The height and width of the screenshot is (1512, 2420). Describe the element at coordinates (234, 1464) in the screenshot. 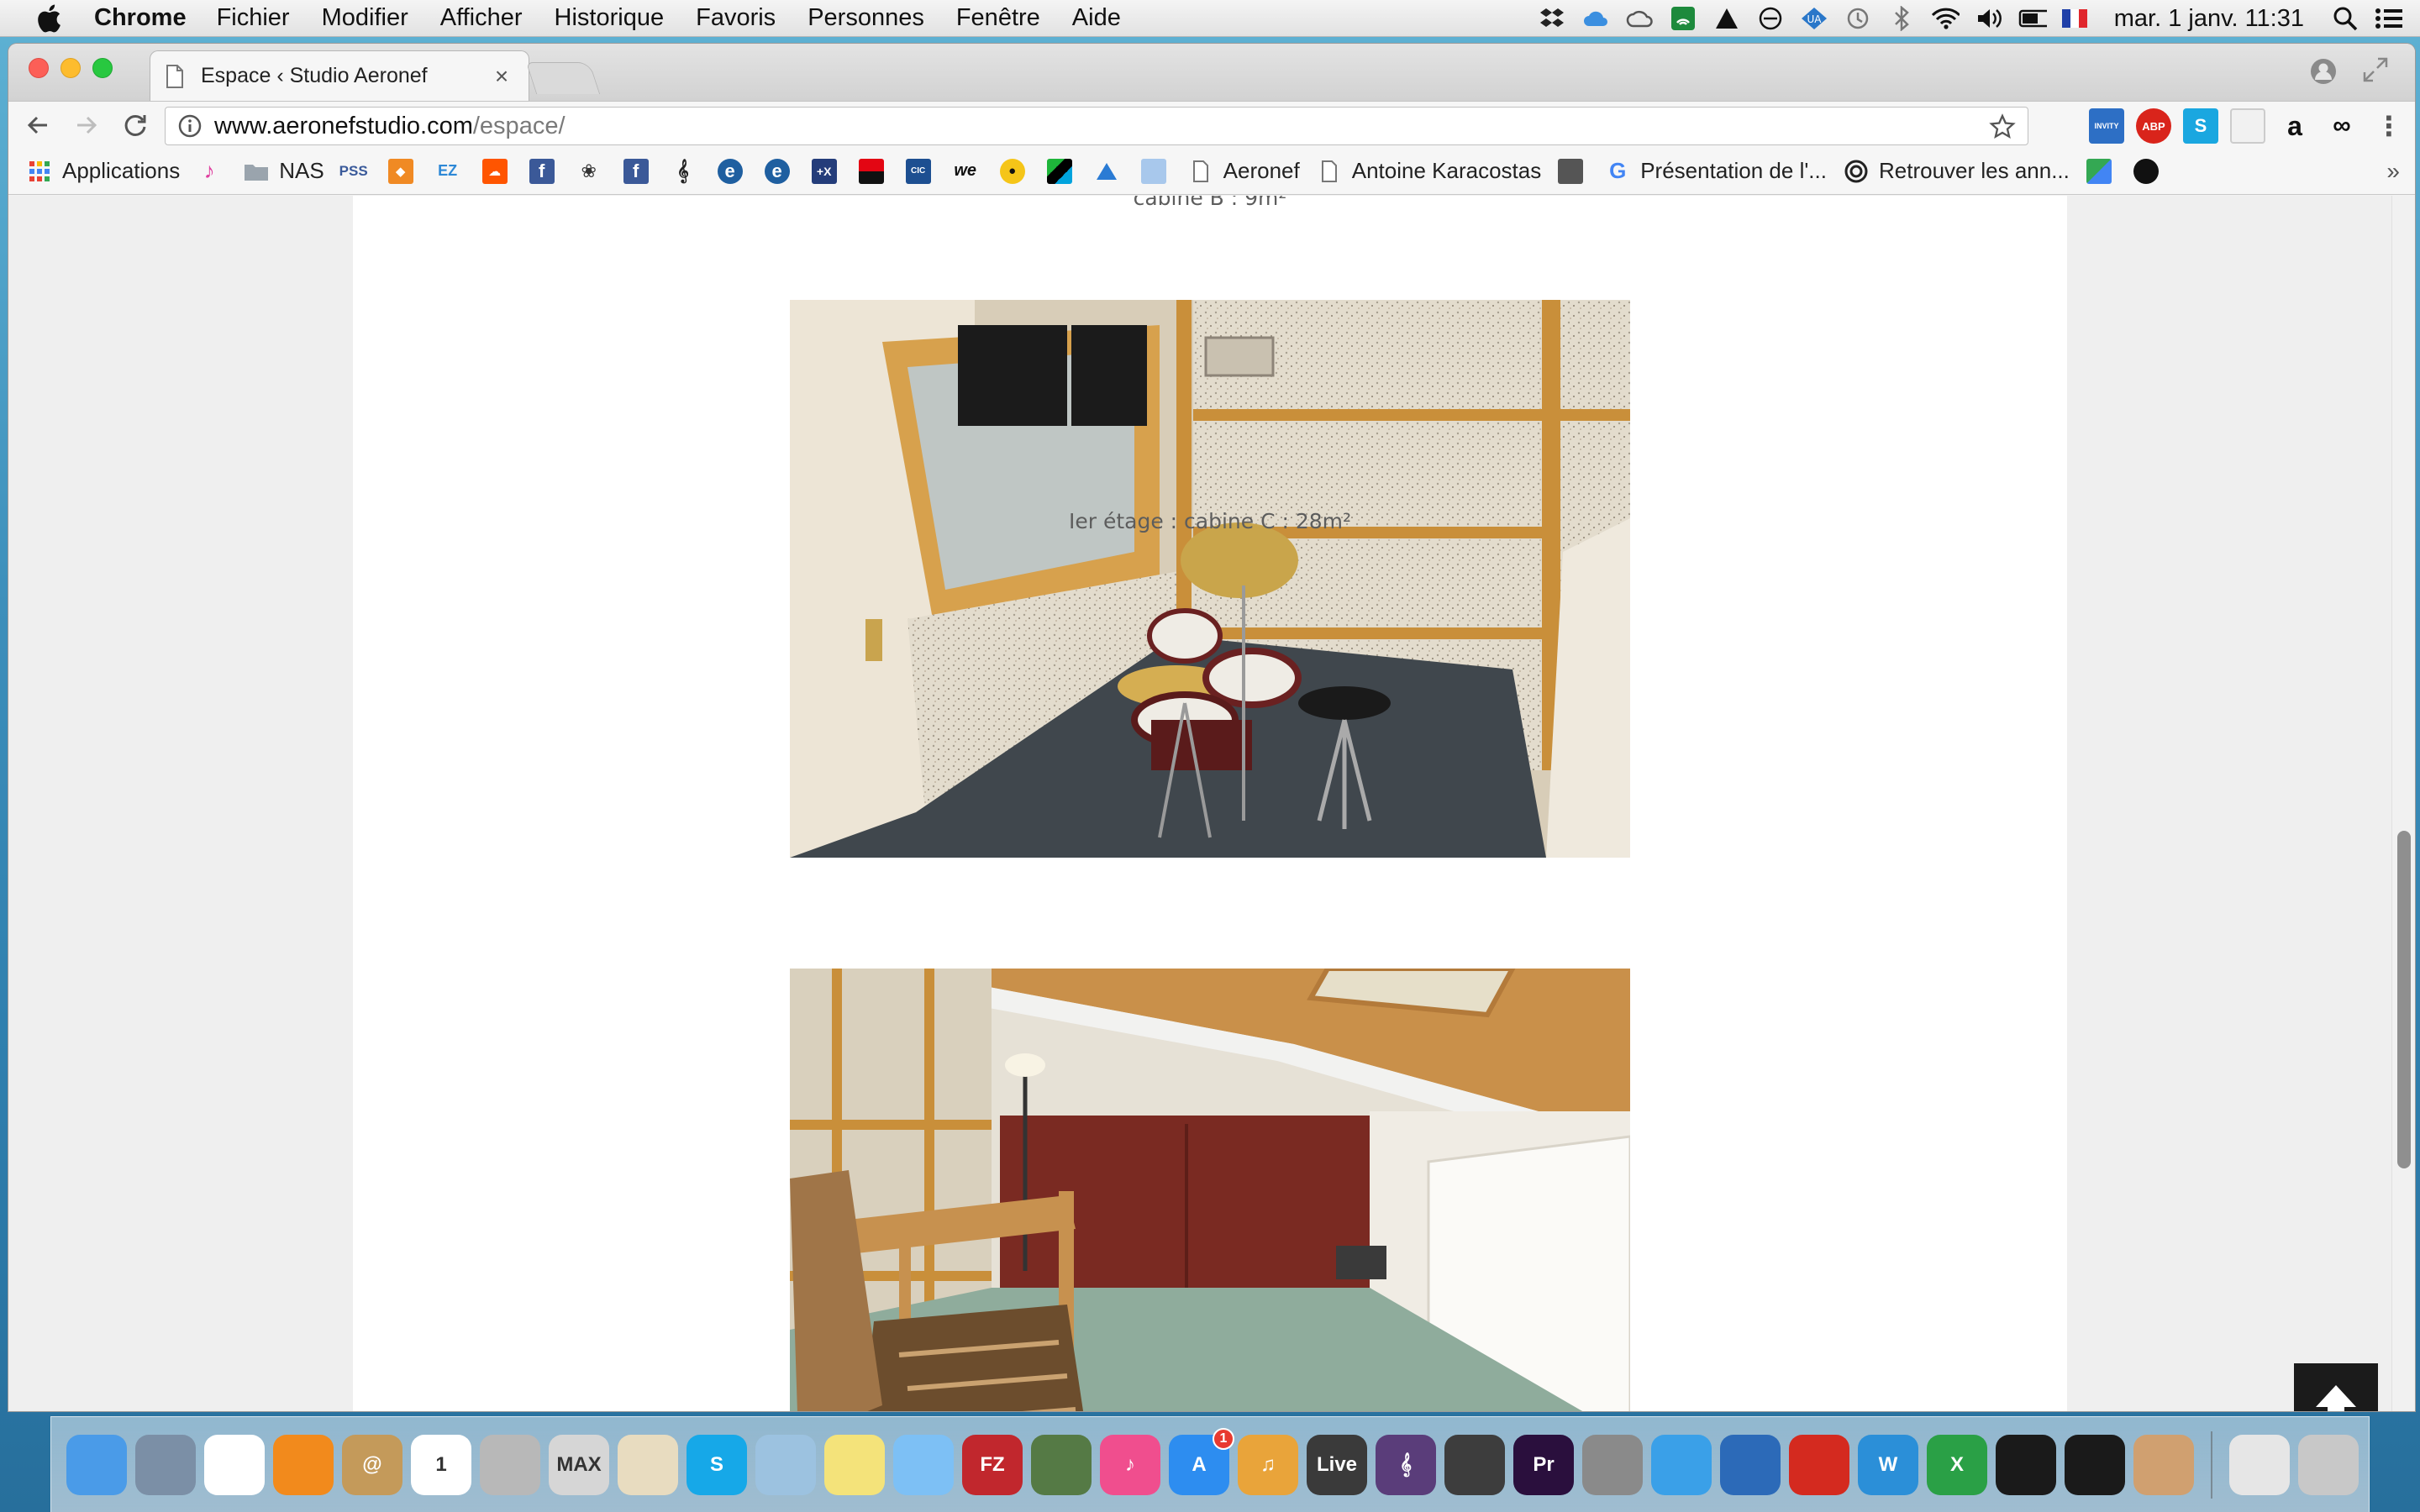

I see `dock-chrome-icon` at that location.